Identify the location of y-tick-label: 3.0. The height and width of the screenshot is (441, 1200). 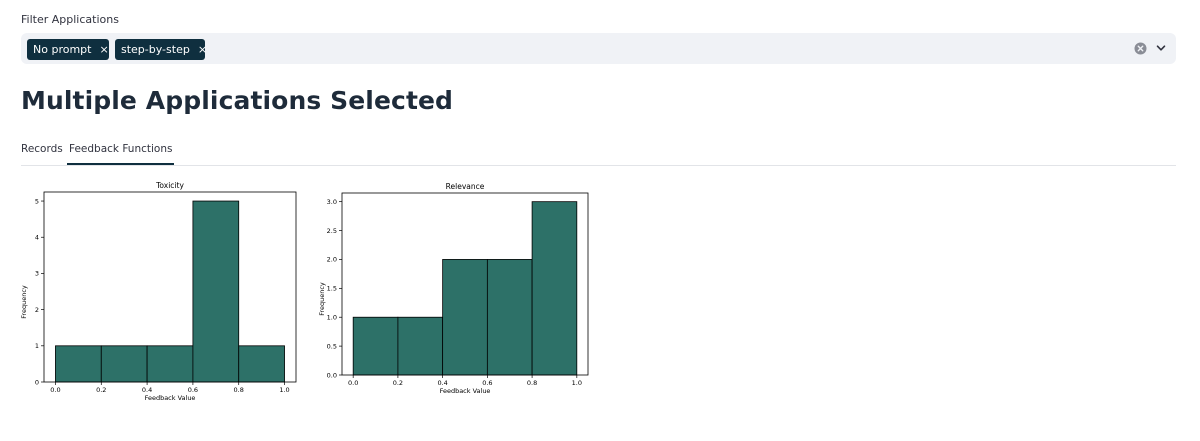
(332, 202).